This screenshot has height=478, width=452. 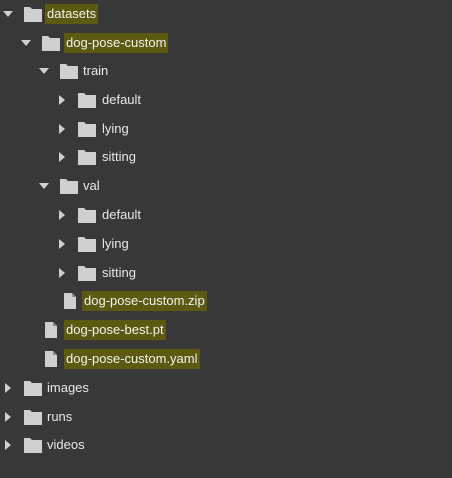 What do you see at coordinates (226, 186) in the screenshot?
I see `tree-item-val: val` at bounding box center [226, 186].